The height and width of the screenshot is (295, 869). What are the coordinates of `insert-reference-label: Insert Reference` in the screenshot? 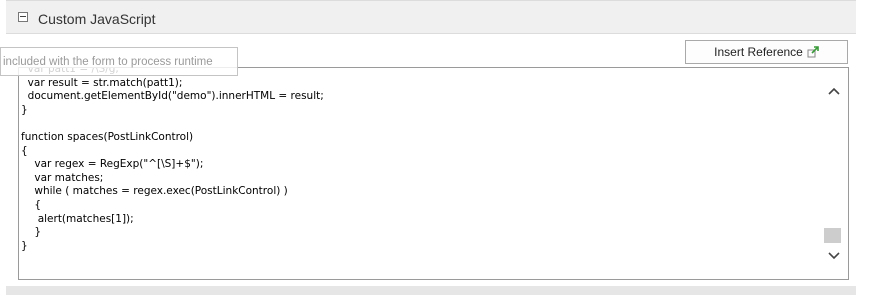 It's located at (758, 52).